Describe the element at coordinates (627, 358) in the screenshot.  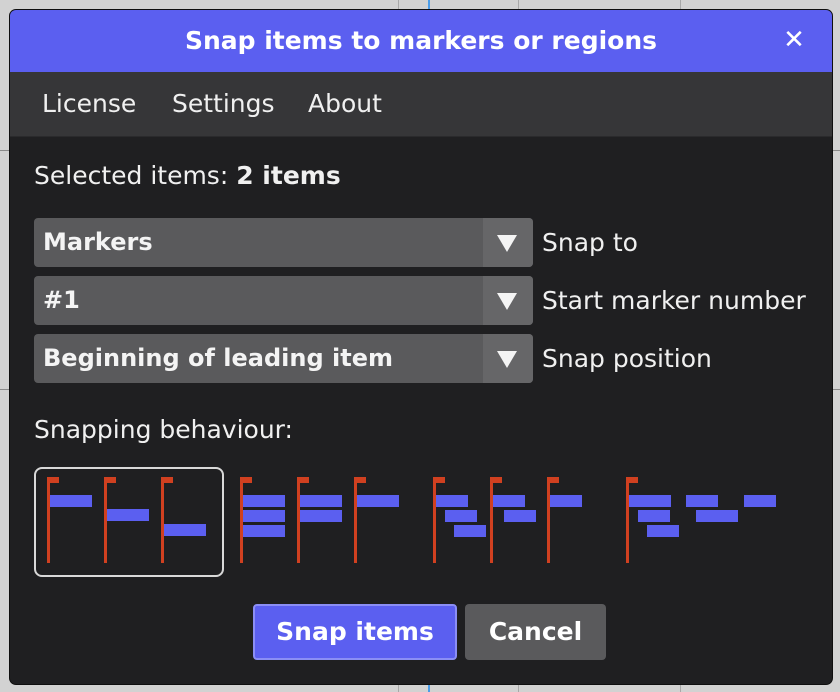
I see `snap-position-label: Snap position` at that location.